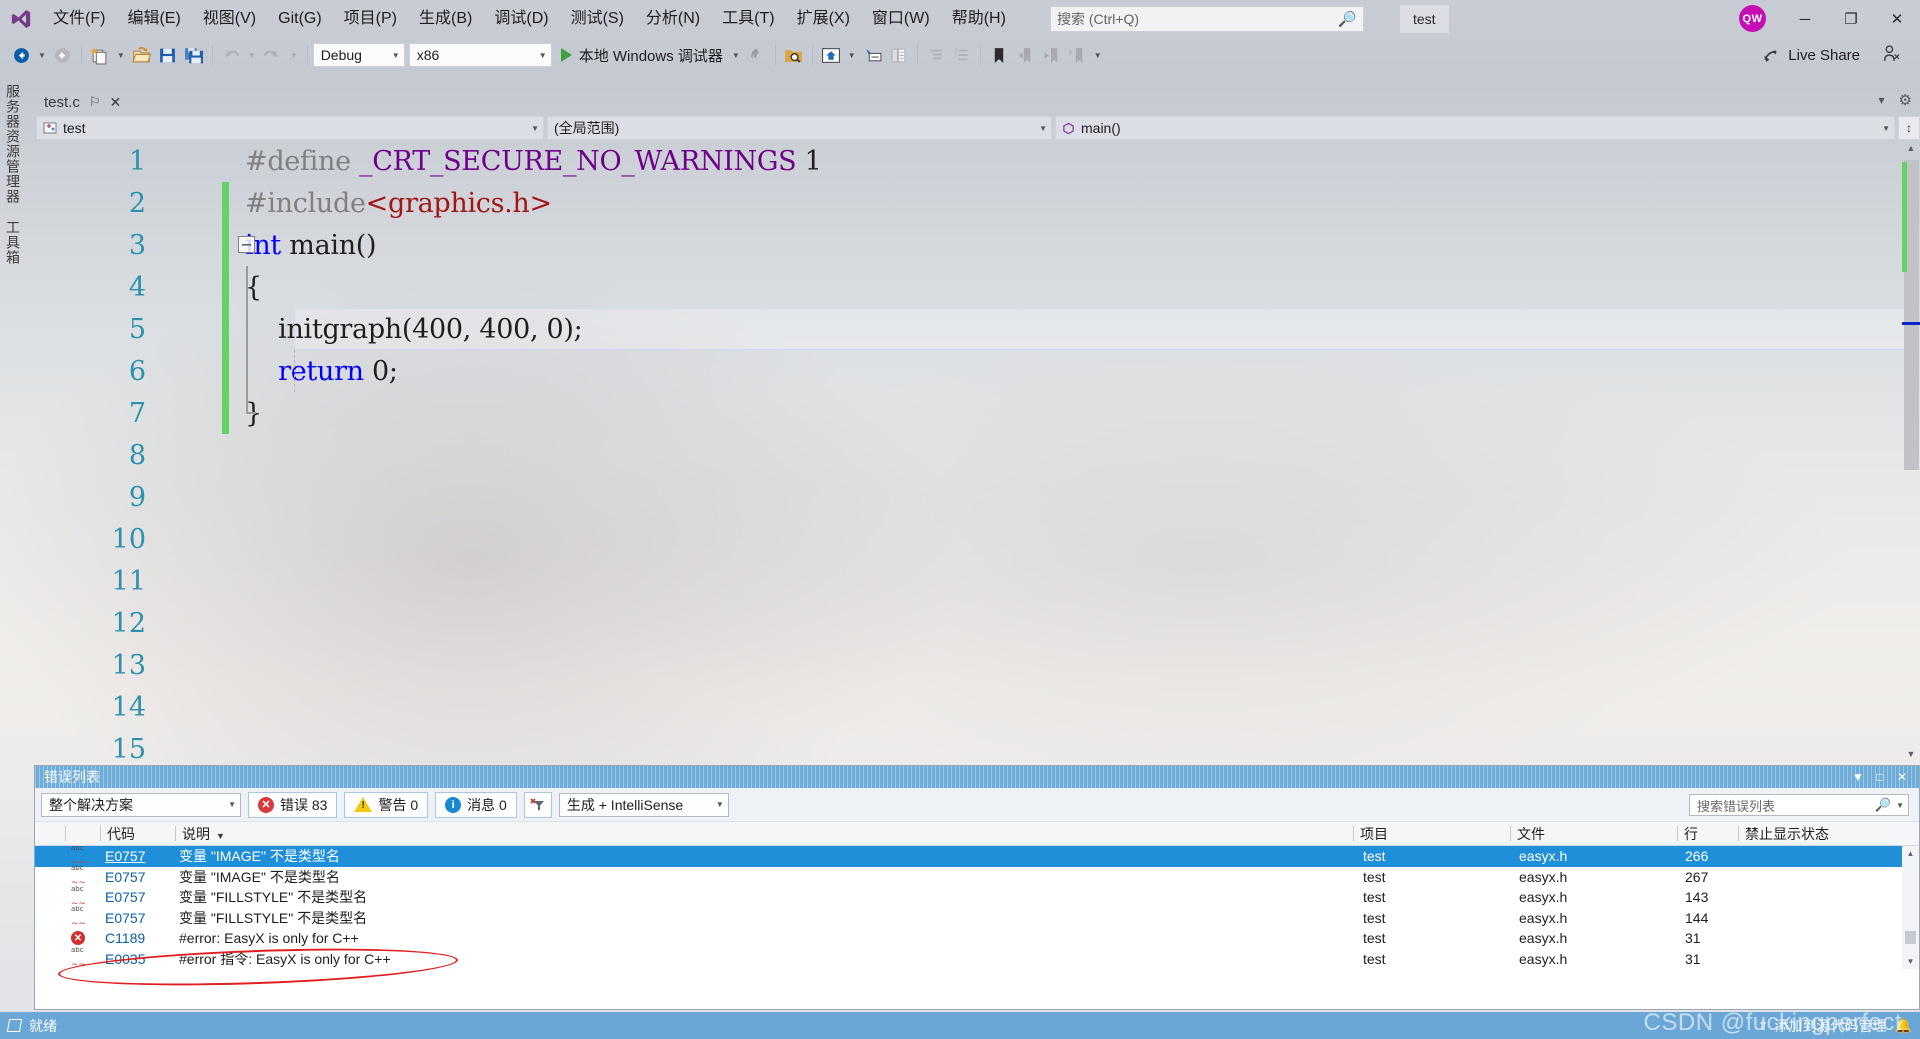 Image resolution: width=1920 pixels, height=1039 pixels. What do you see at coordinates (625, 804) in the screenshot?
I see `build-intellisense-value: 生成 + IntelliSense` at bounding box center [625, 804].